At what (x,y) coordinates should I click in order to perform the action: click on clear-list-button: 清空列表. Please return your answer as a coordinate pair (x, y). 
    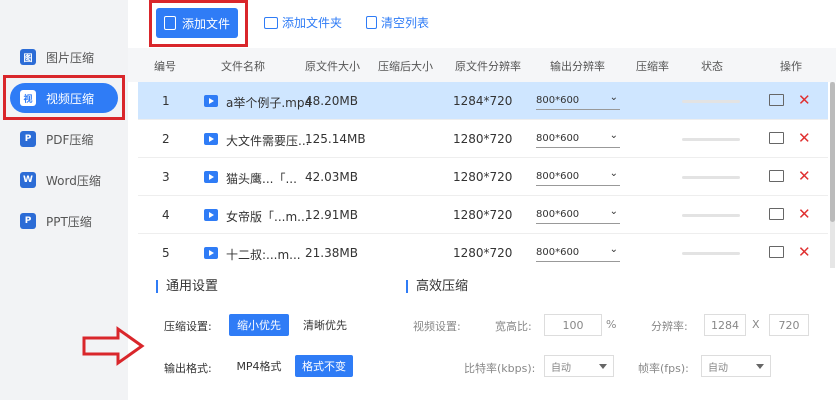
    Looking at the image, I should click on (397, 22).